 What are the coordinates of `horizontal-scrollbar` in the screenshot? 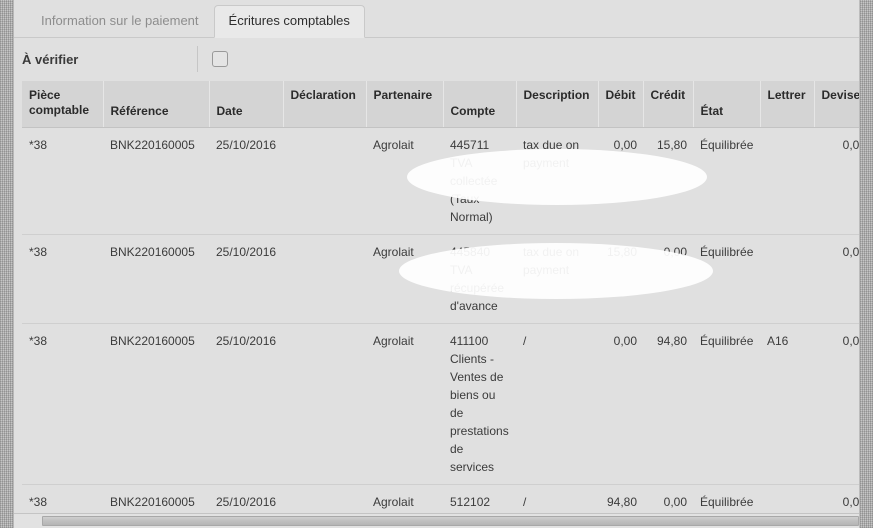 It's located at (436, 520).